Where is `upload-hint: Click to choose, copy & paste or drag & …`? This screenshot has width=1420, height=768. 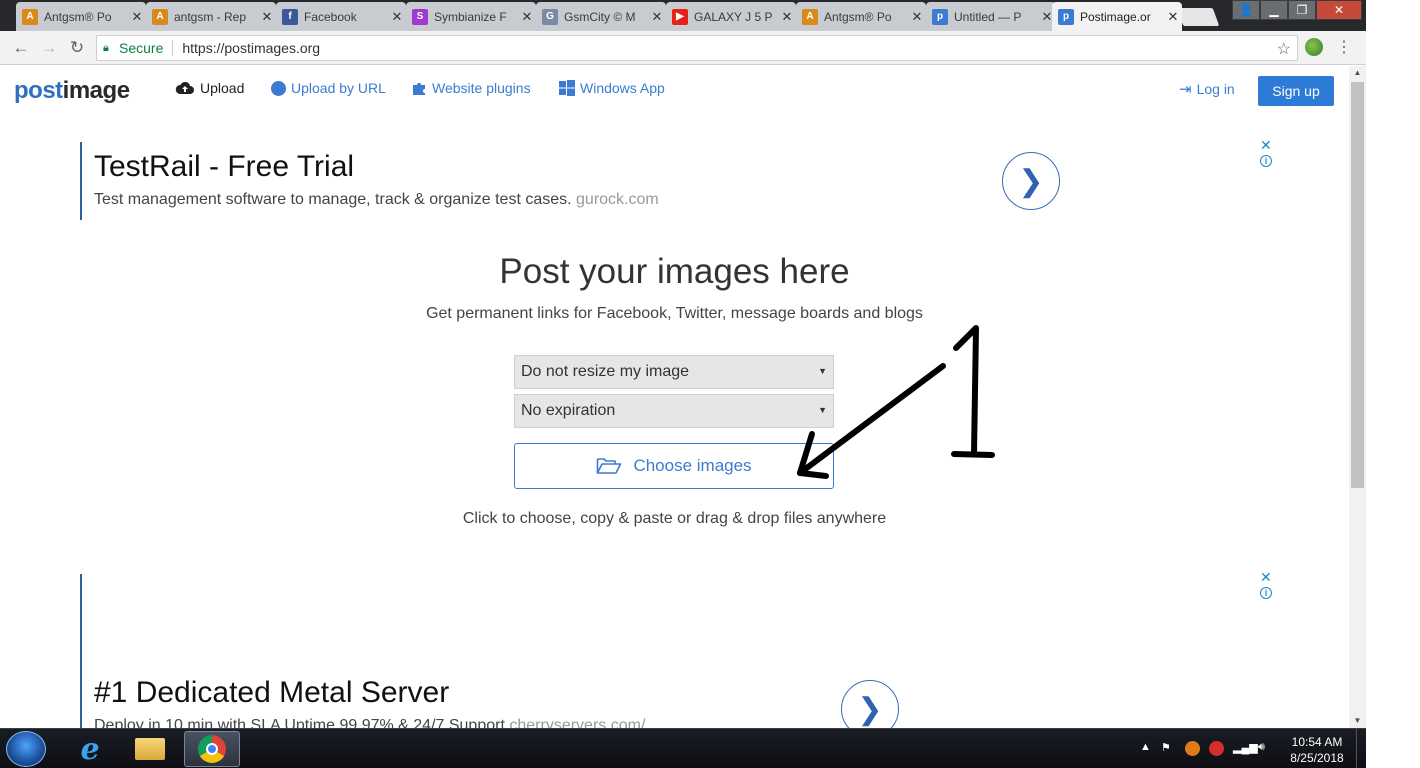
upload-hint: Click to choose, copy & paste or drag & … is located at coordinates (674, 518).